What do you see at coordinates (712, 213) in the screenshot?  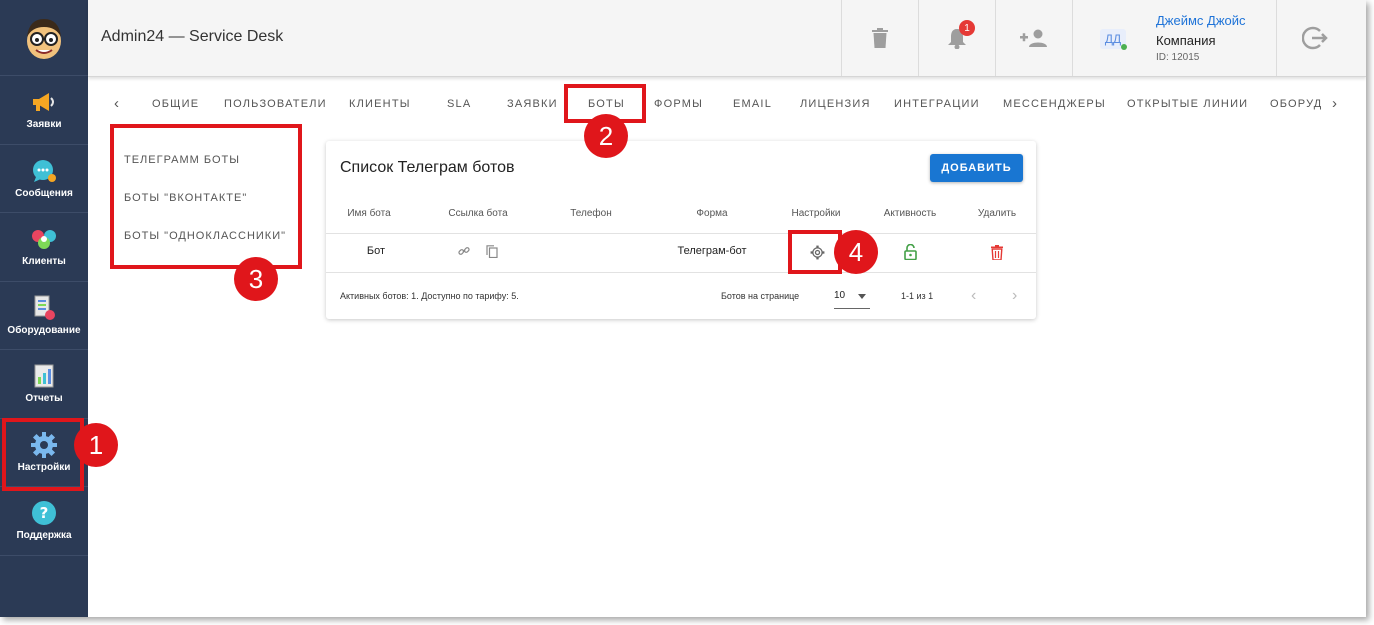 I see `column-header: Форма` at bounding box center [712, 213].